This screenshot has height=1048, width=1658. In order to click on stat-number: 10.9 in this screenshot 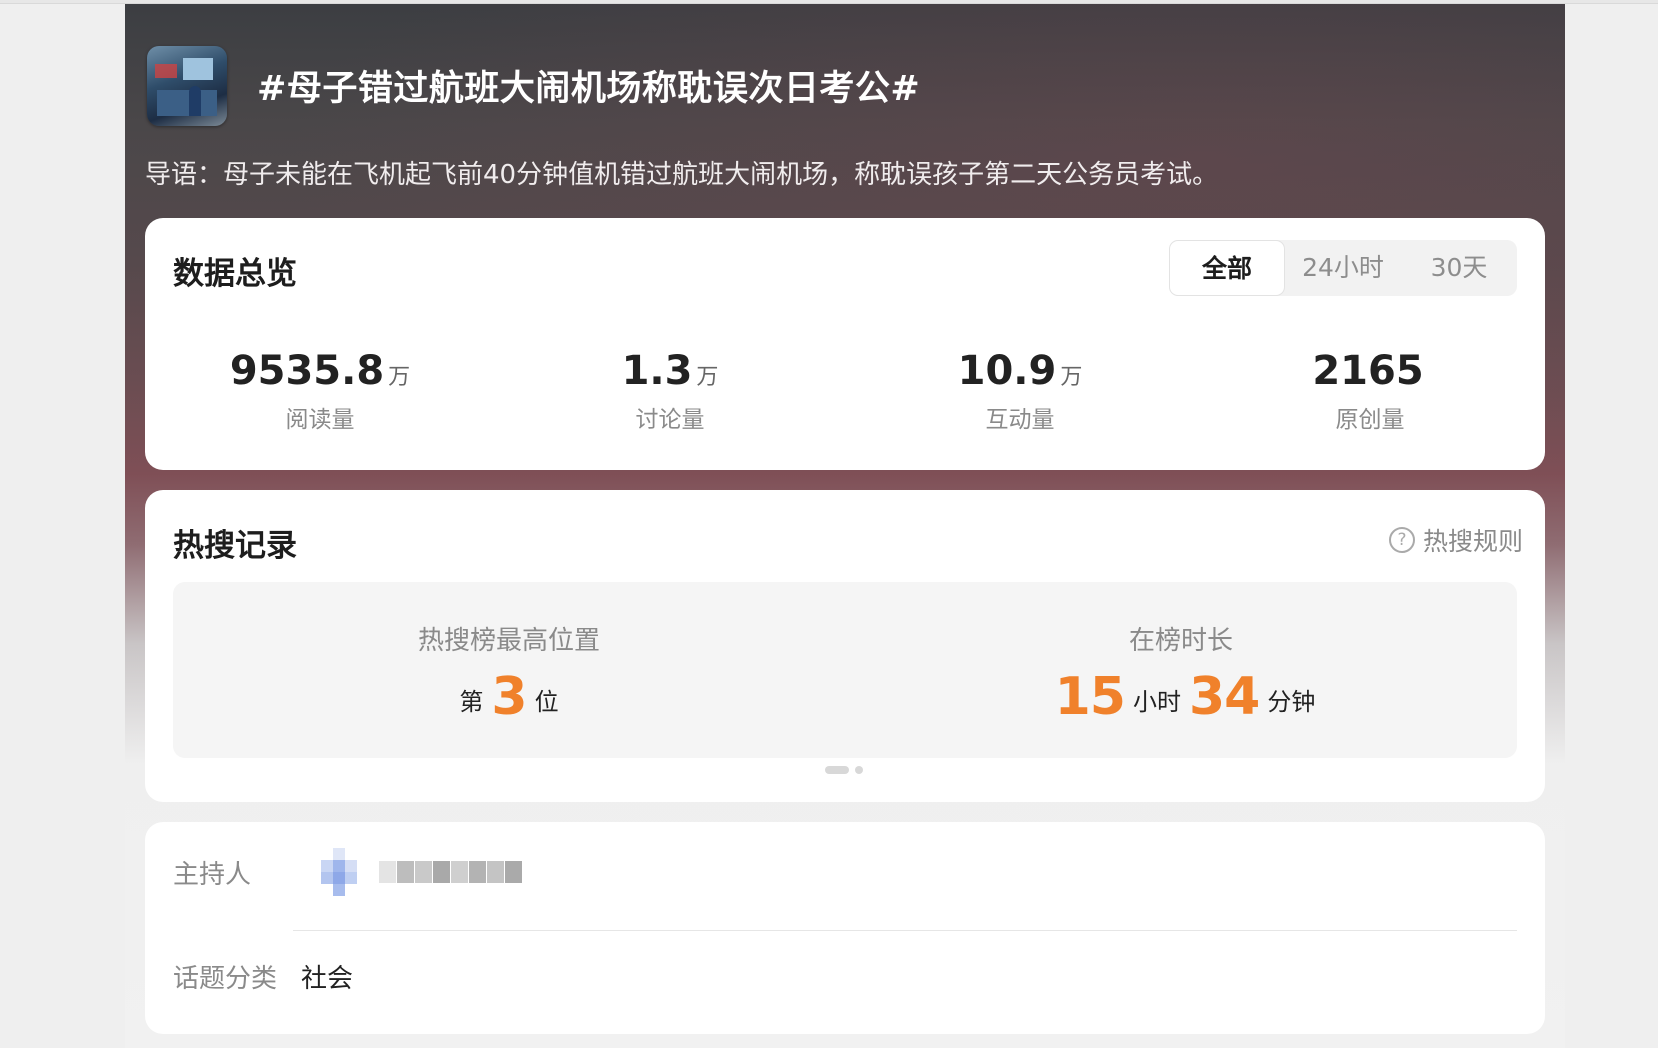, I will do `click(1007, 371)`.